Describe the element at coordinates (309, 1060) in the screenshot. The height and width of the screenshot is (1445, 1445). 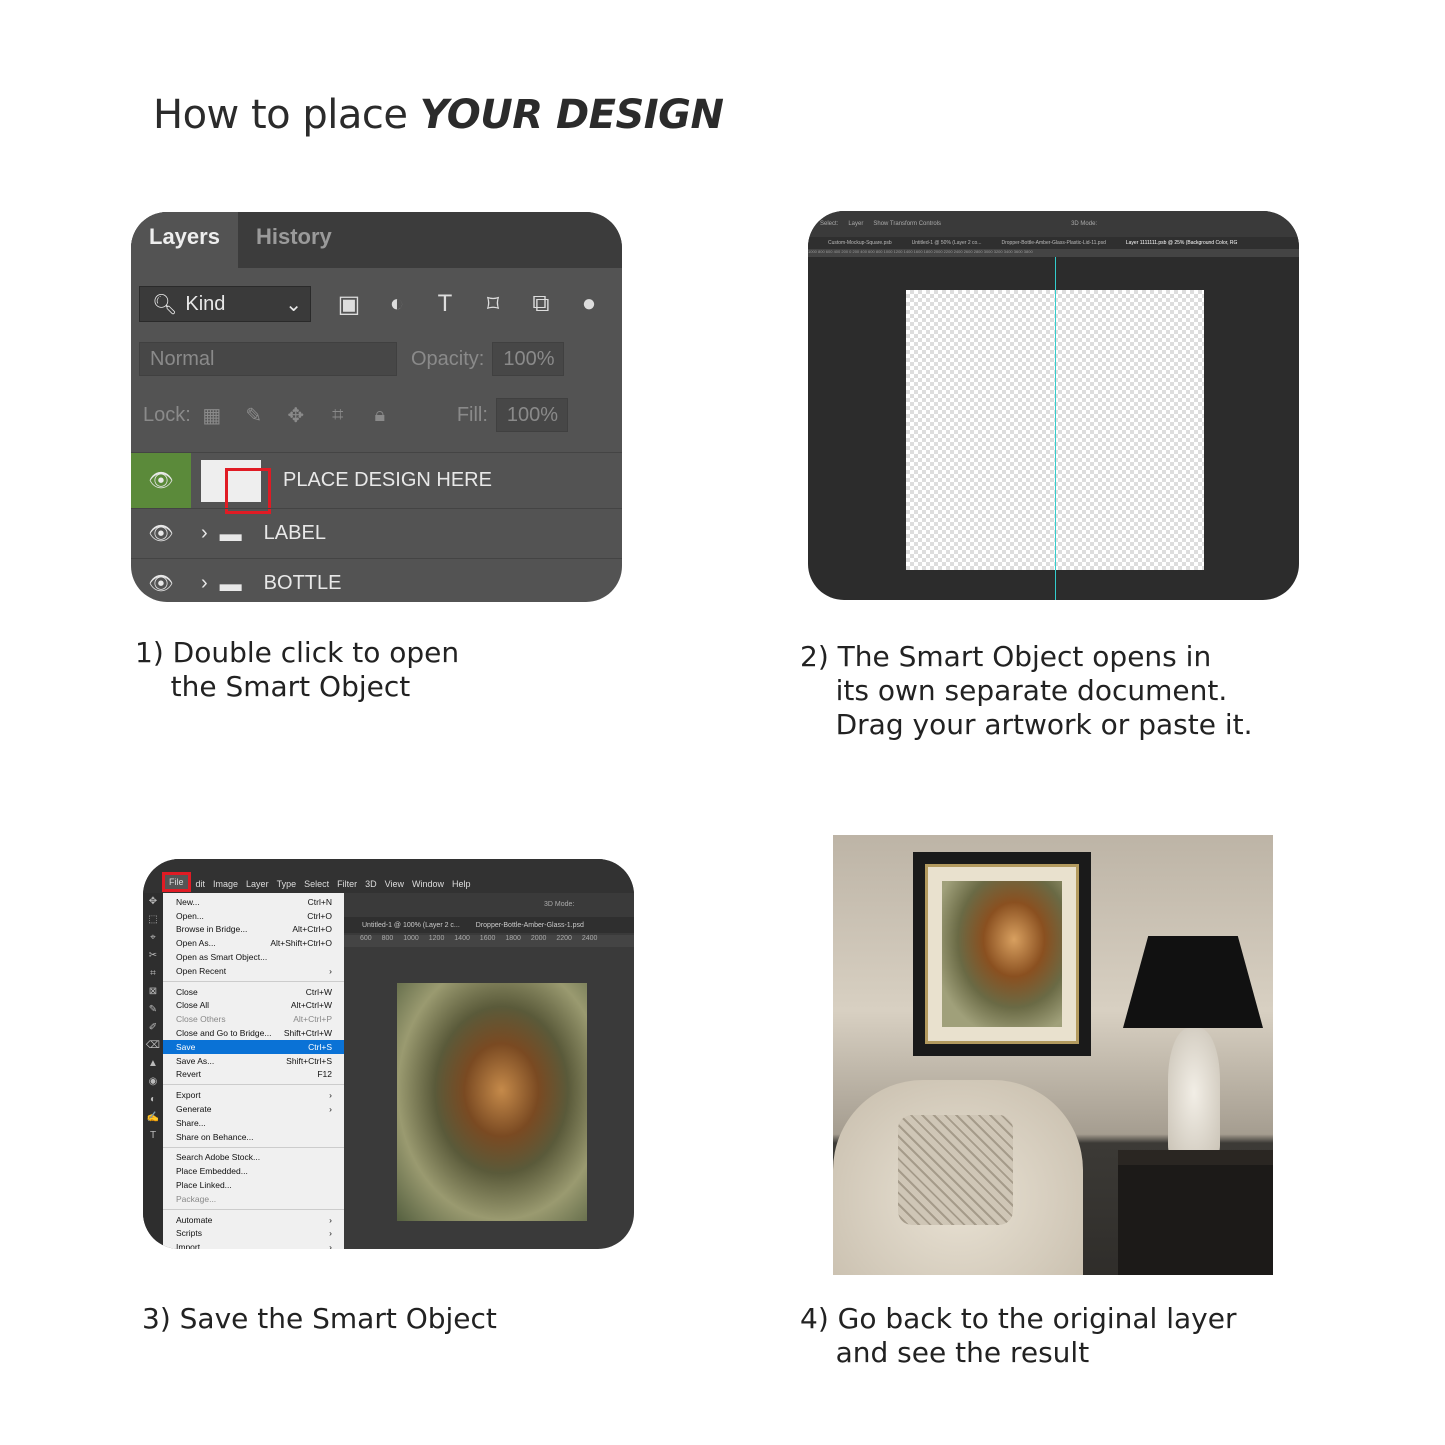
I see `menu-item-shortcut: Shift+Ctrl+S` at that location.